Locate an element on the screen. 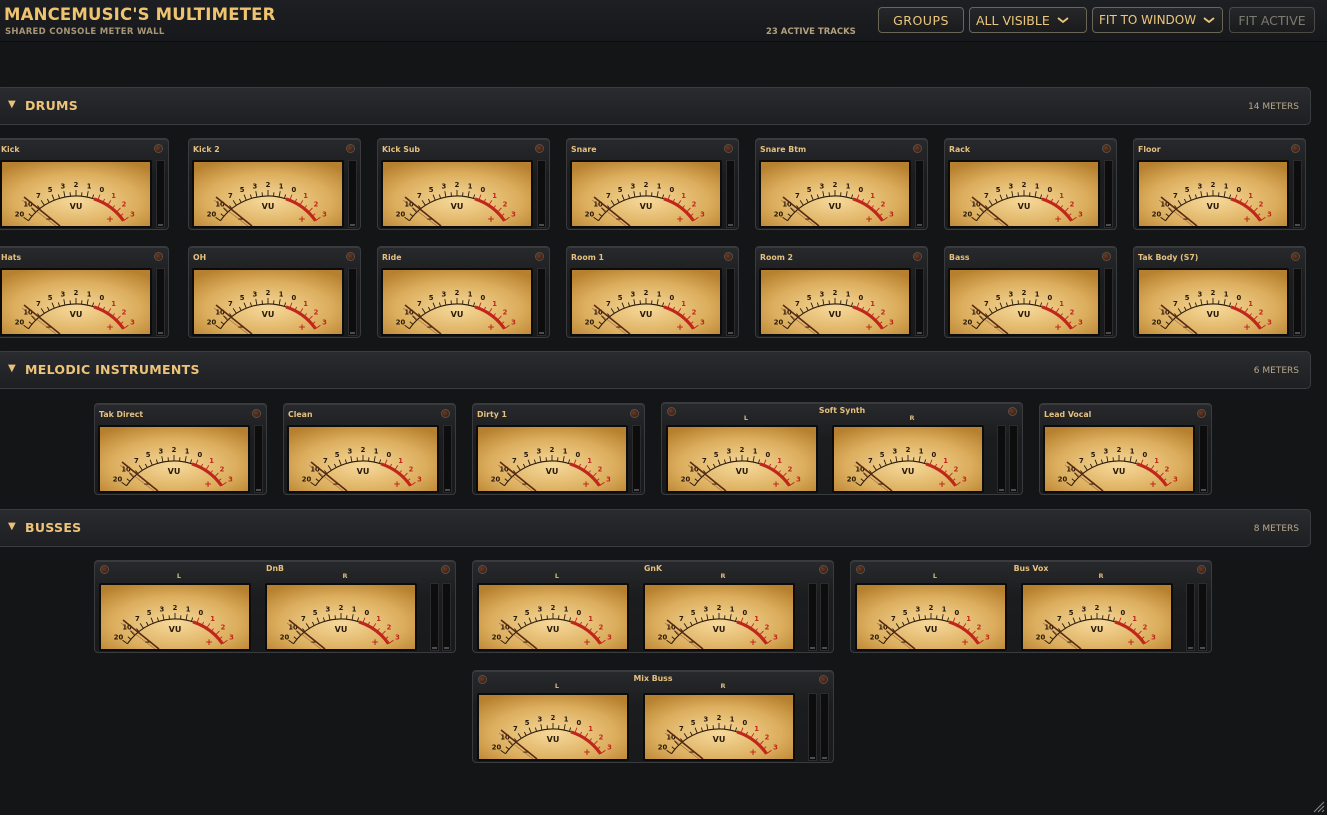  group-header-melodic-instruments: ▼ MELODIC INSTRUMENTS 6 METERS is located at coordinates (655, 370).